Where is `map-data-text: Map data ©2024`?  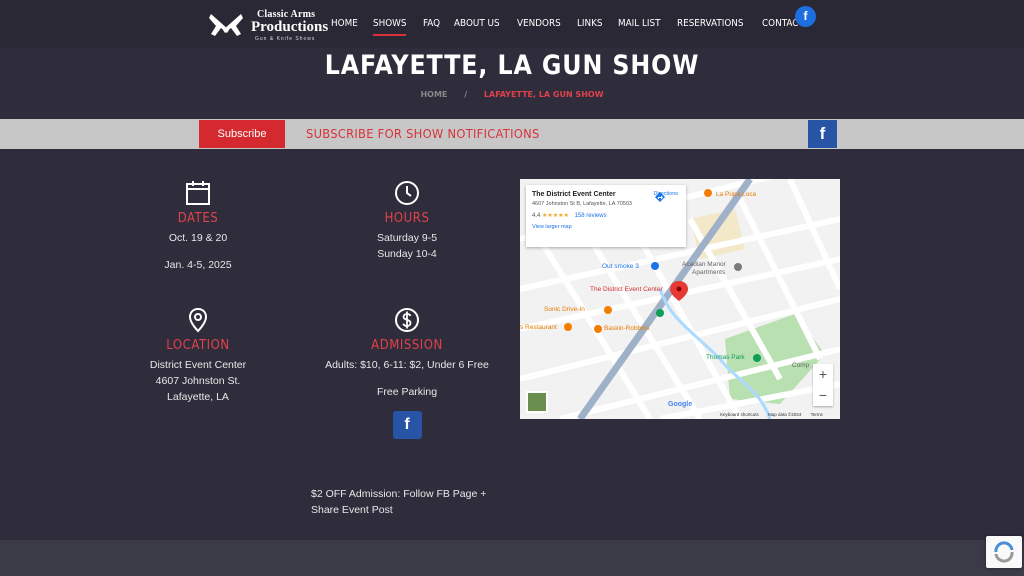
map-data-text: Map data ©2024 is located at coordinates (785, 414).